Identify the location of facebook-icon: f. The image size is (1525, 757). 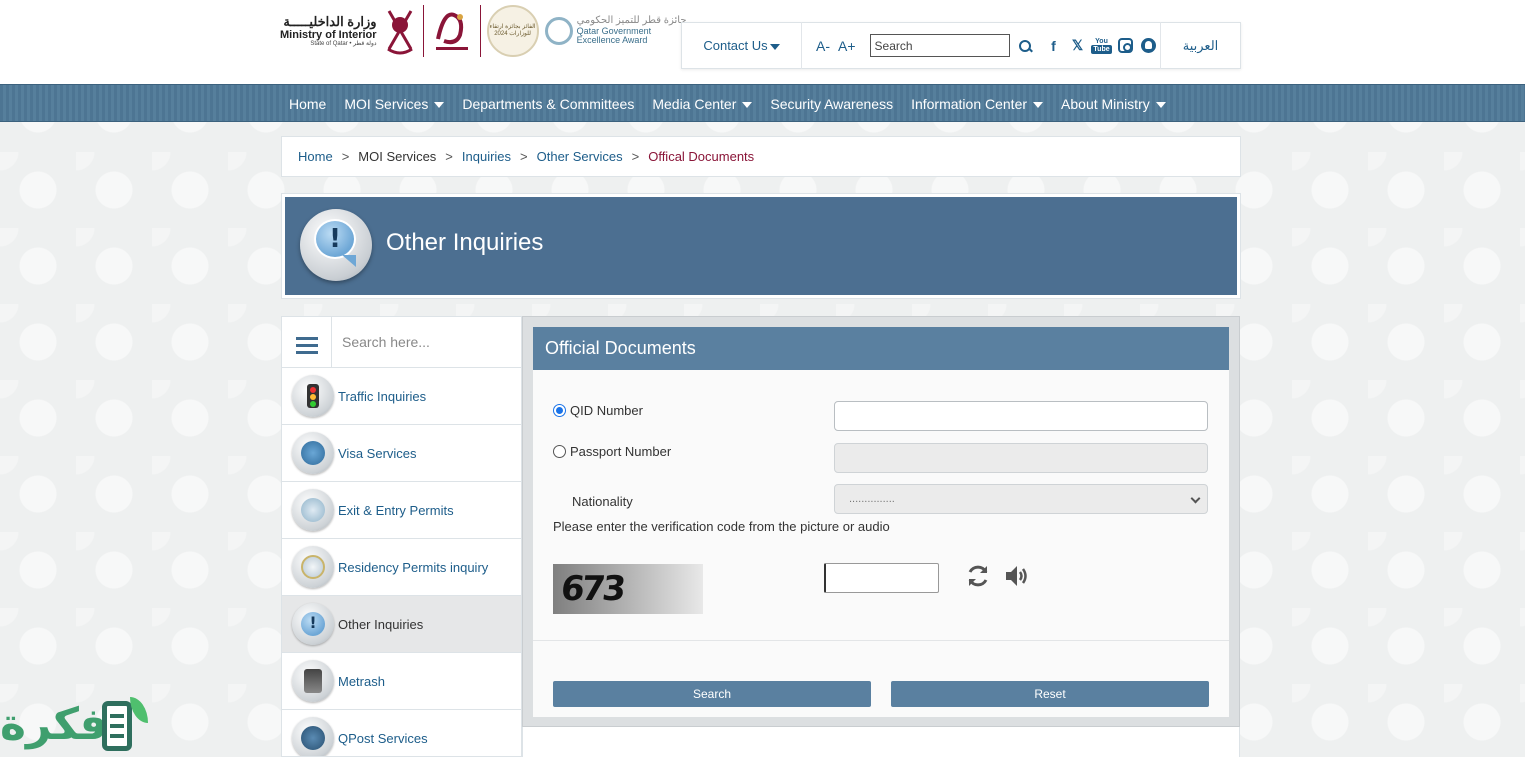
(1054, 46).